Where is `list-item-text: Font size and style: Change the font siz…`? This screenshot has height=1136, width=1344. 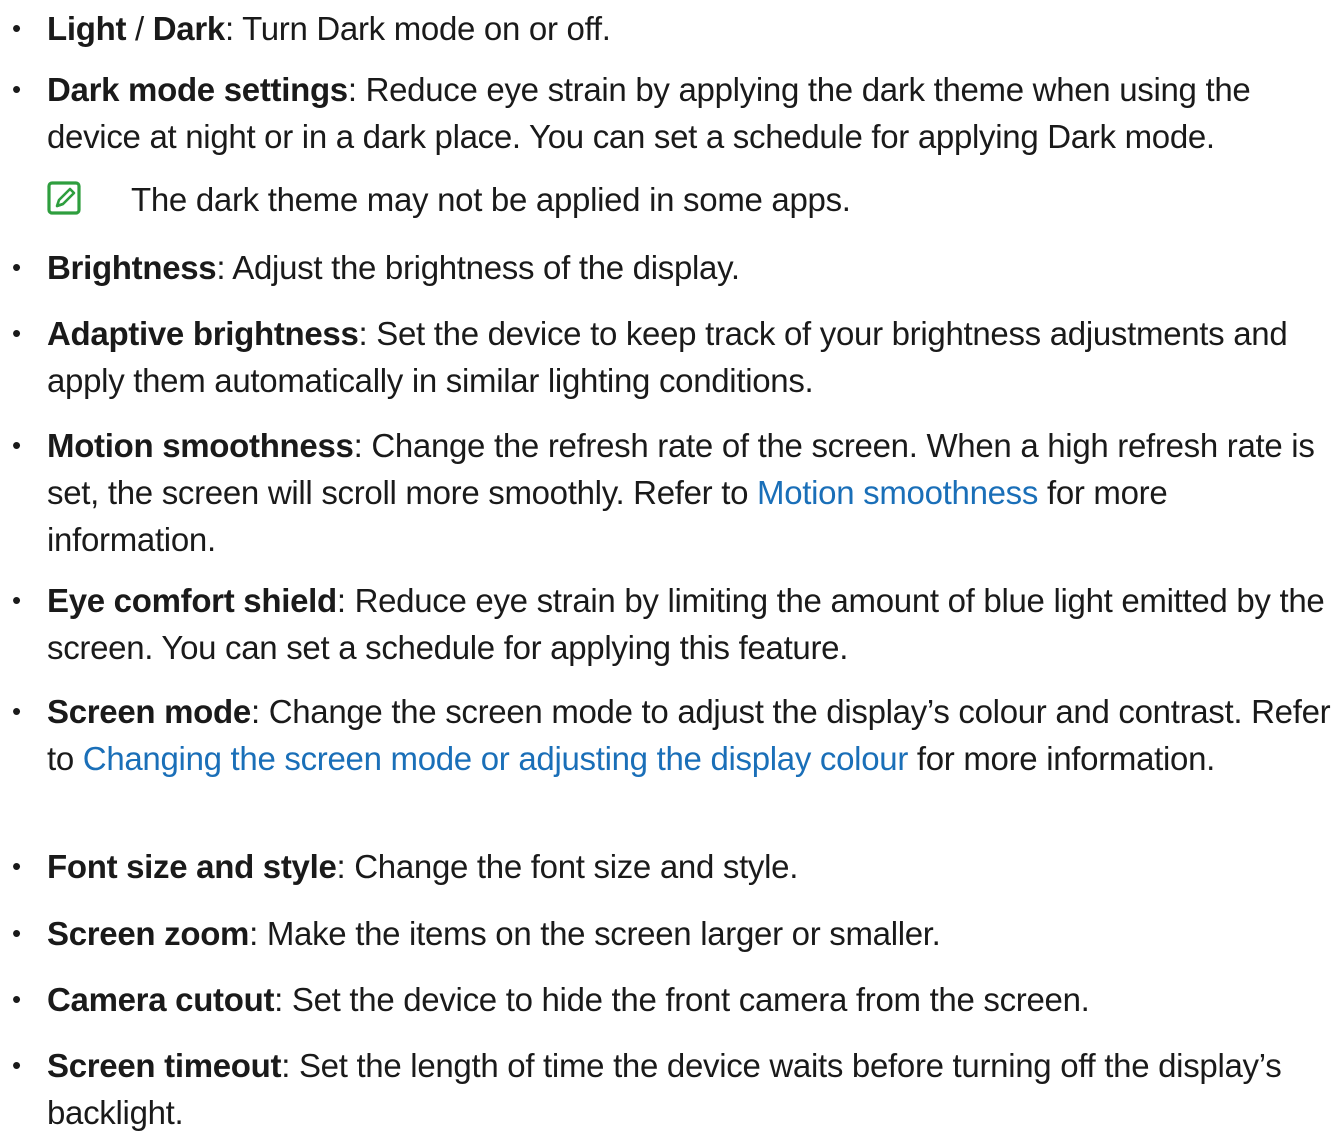
list-item-text: Font size and style: Change the font siz… is located at coordinates (694, 866).